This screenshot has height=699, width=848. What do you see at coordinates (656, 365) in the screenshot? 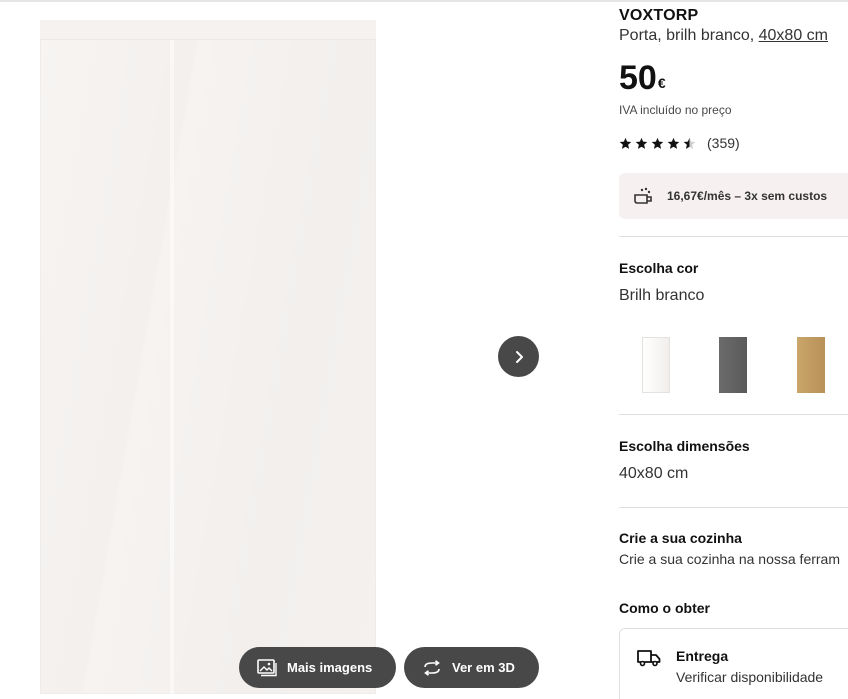
I see `color-swatch-white-gloss` at bounding box center [656, 365].